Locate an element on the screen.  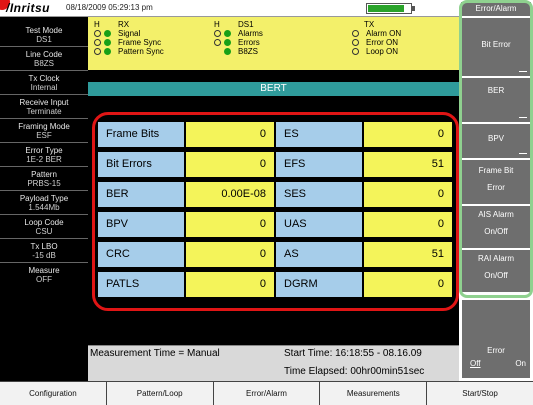
tx-row: Alarm ON is located at coordinates (376, 33).